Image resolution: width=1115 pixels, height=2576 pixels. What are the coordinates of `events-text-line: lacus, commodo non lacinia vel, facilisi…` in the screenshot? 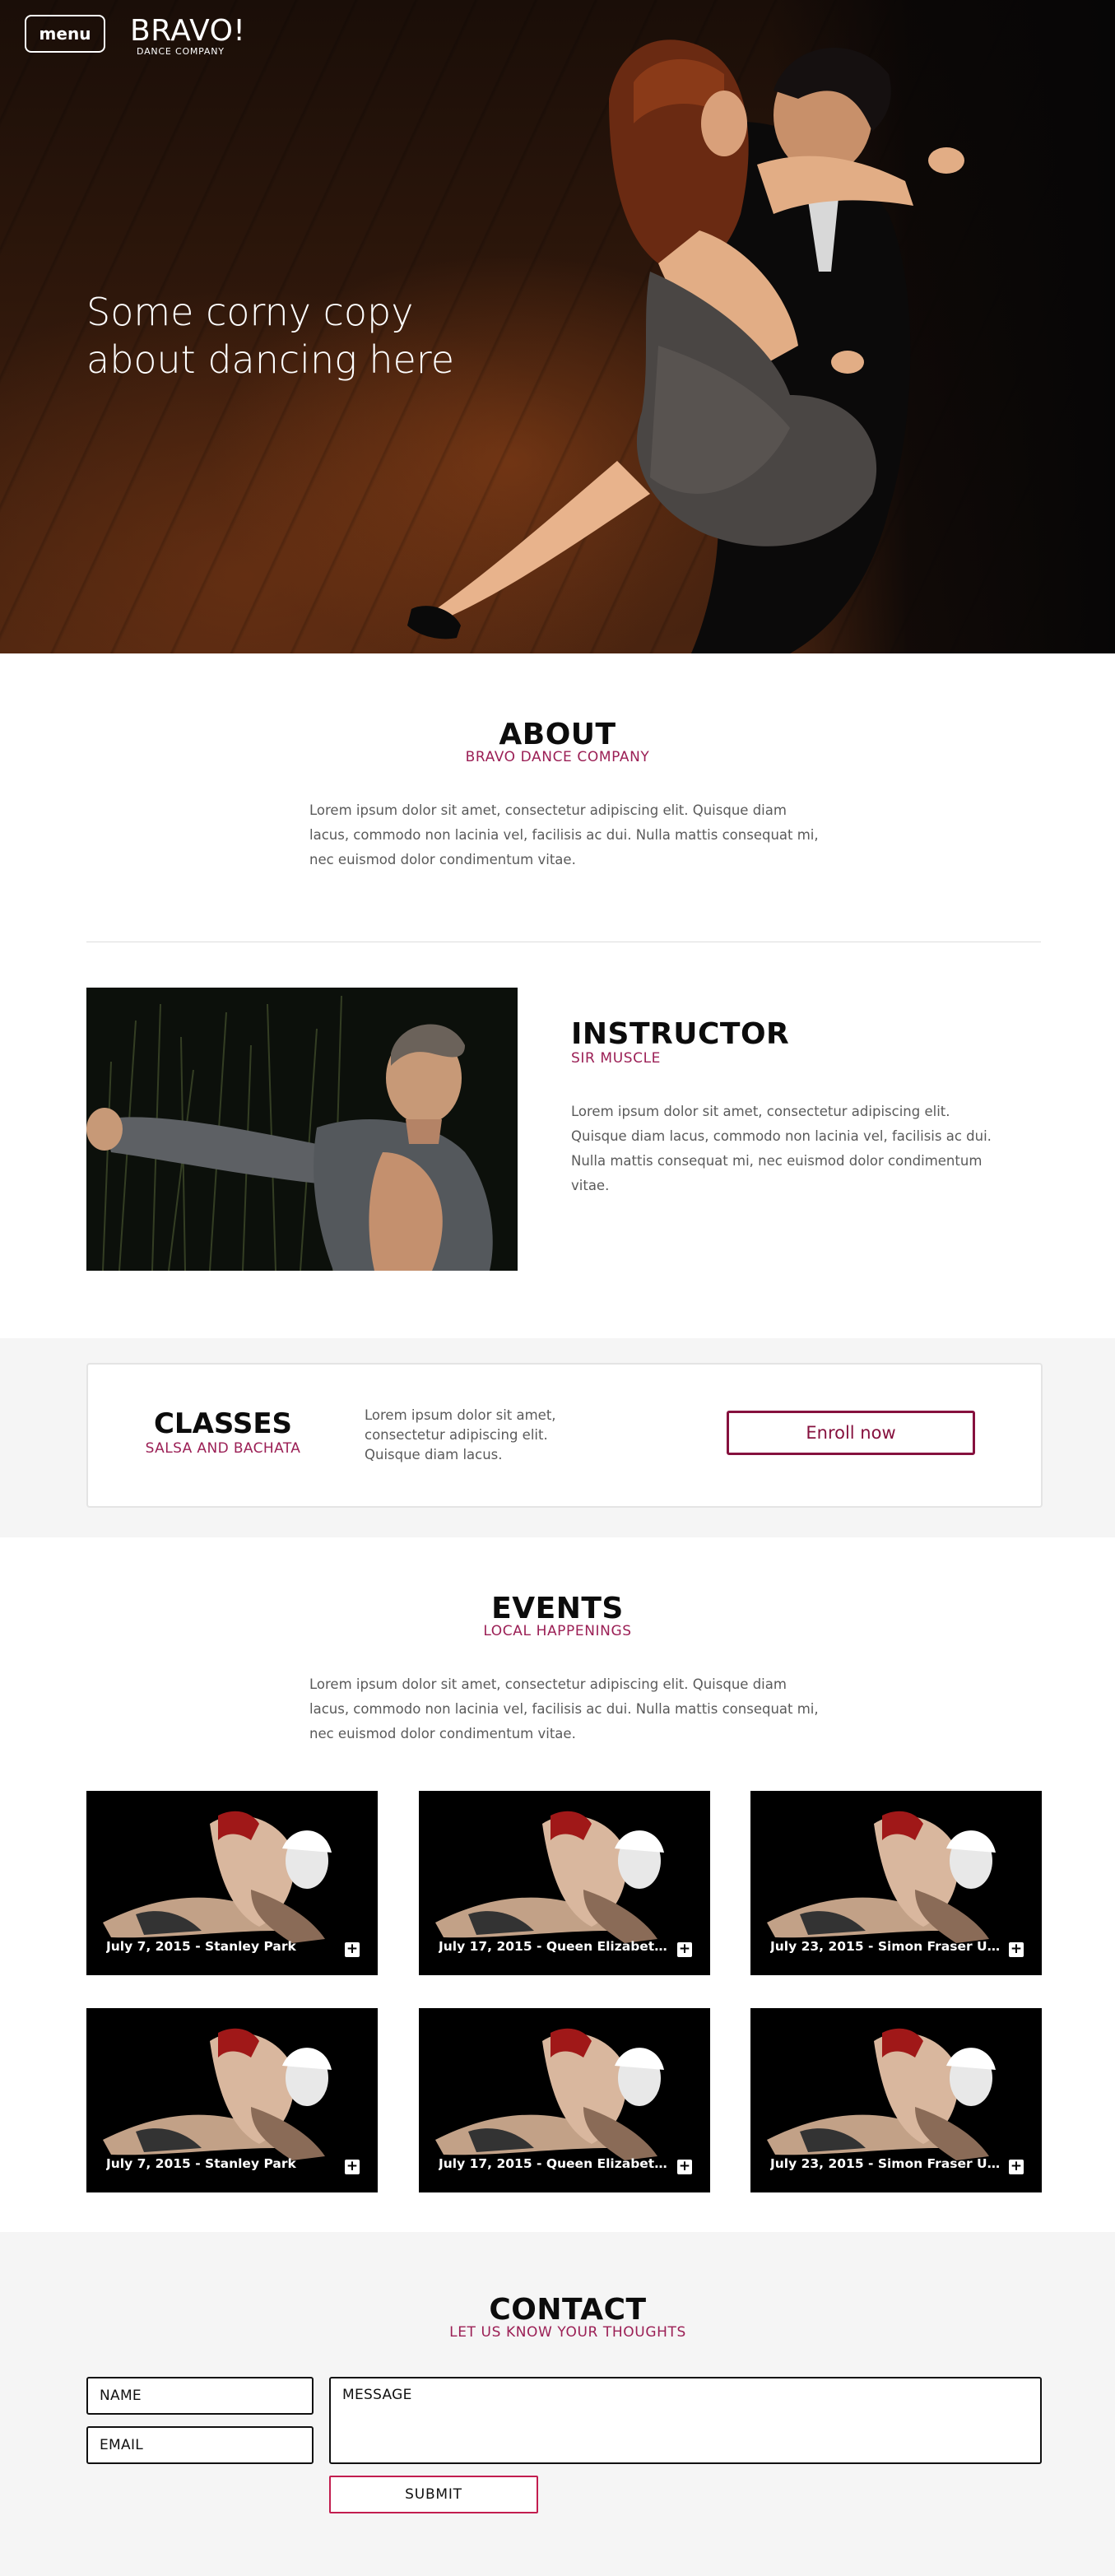 It's located at (564, 1709).